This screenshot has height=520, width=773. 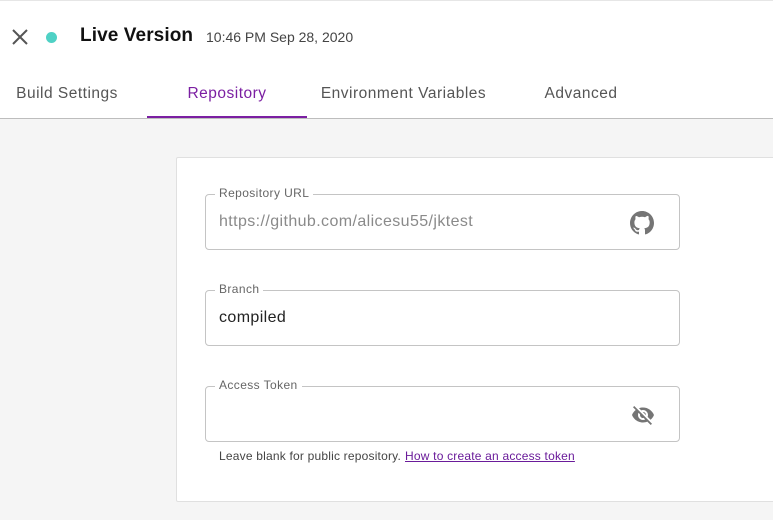 What do you see at coordinates (280, 37) in the screenshot?
I see `version-timestamp: 10:46 PM Sep 28, 2020` at bounding box center [280, 37].